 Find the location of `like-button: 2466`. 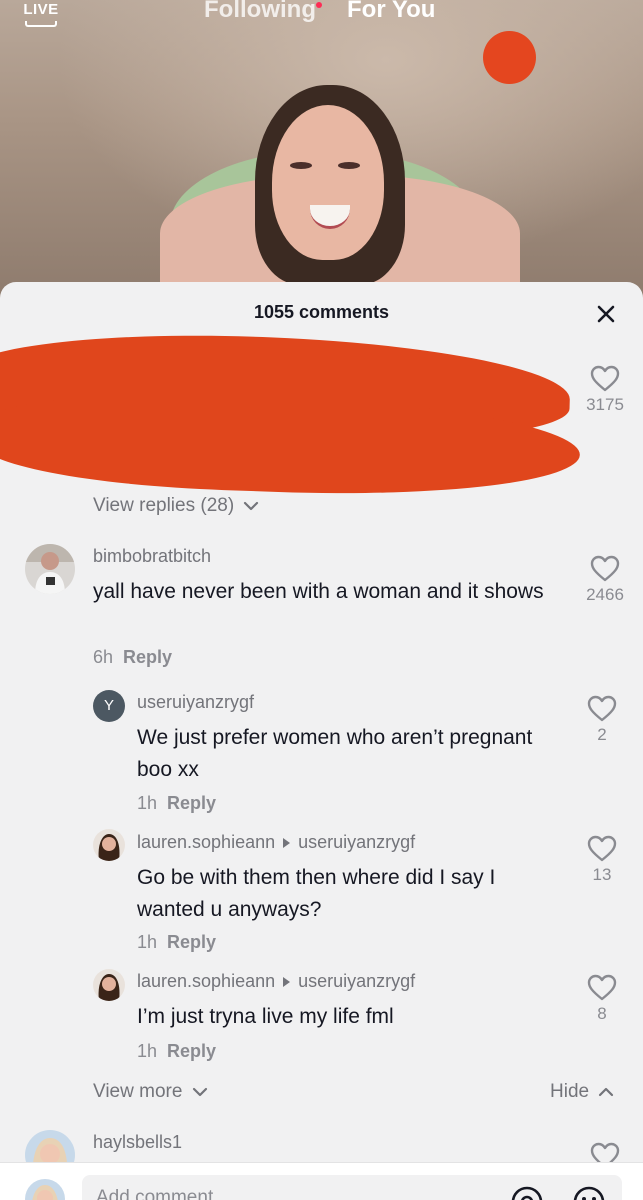

like-button: 2466 is located at coordinates (605, 580).